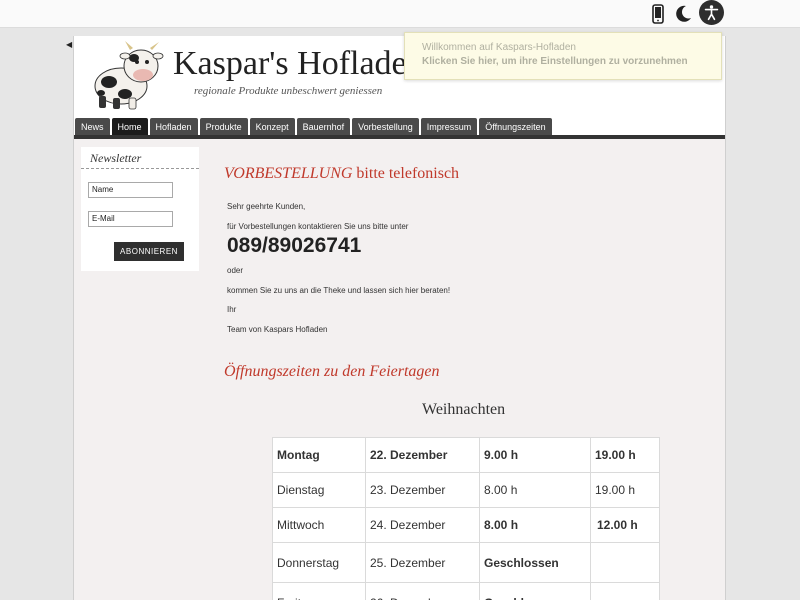  I want to click on moon-icon, so click(683, 14).